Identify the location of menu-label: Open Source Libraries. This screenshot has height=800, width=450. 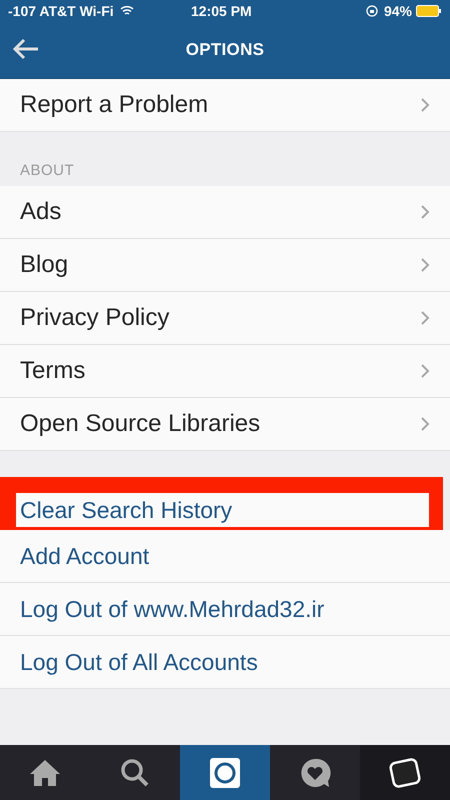
(140, 424).